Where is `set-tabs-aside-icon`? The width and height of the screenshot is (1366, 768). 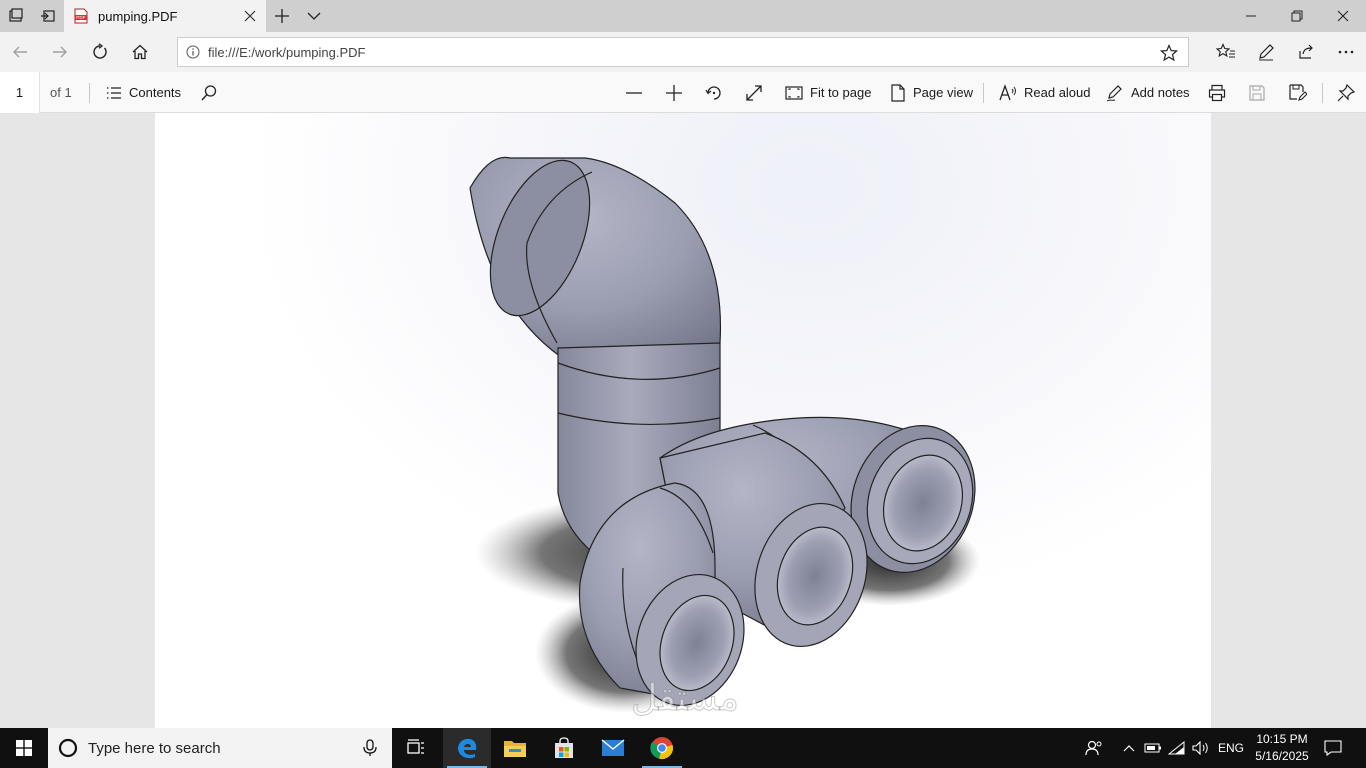
set-tabs-aside-icon is located at coordinates (48, 16).